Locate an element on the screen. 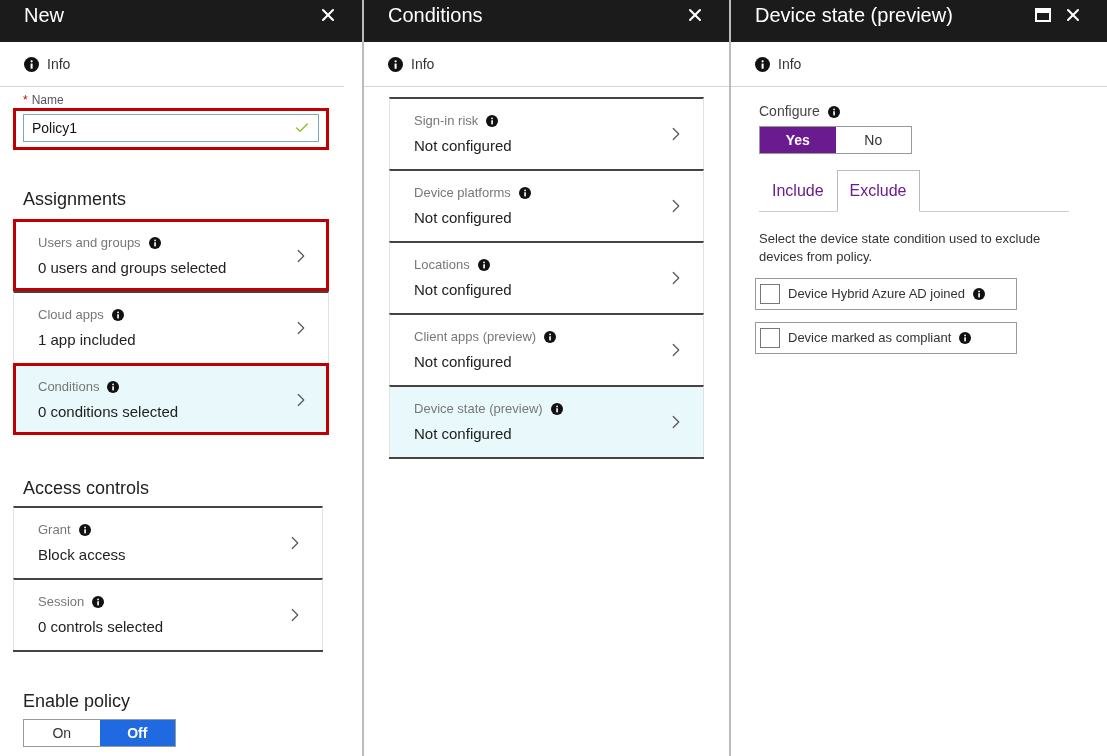 The width and height of the screenshot is (1107, 756). row-value: 0 controls selected is located at coordinates (101, 626).